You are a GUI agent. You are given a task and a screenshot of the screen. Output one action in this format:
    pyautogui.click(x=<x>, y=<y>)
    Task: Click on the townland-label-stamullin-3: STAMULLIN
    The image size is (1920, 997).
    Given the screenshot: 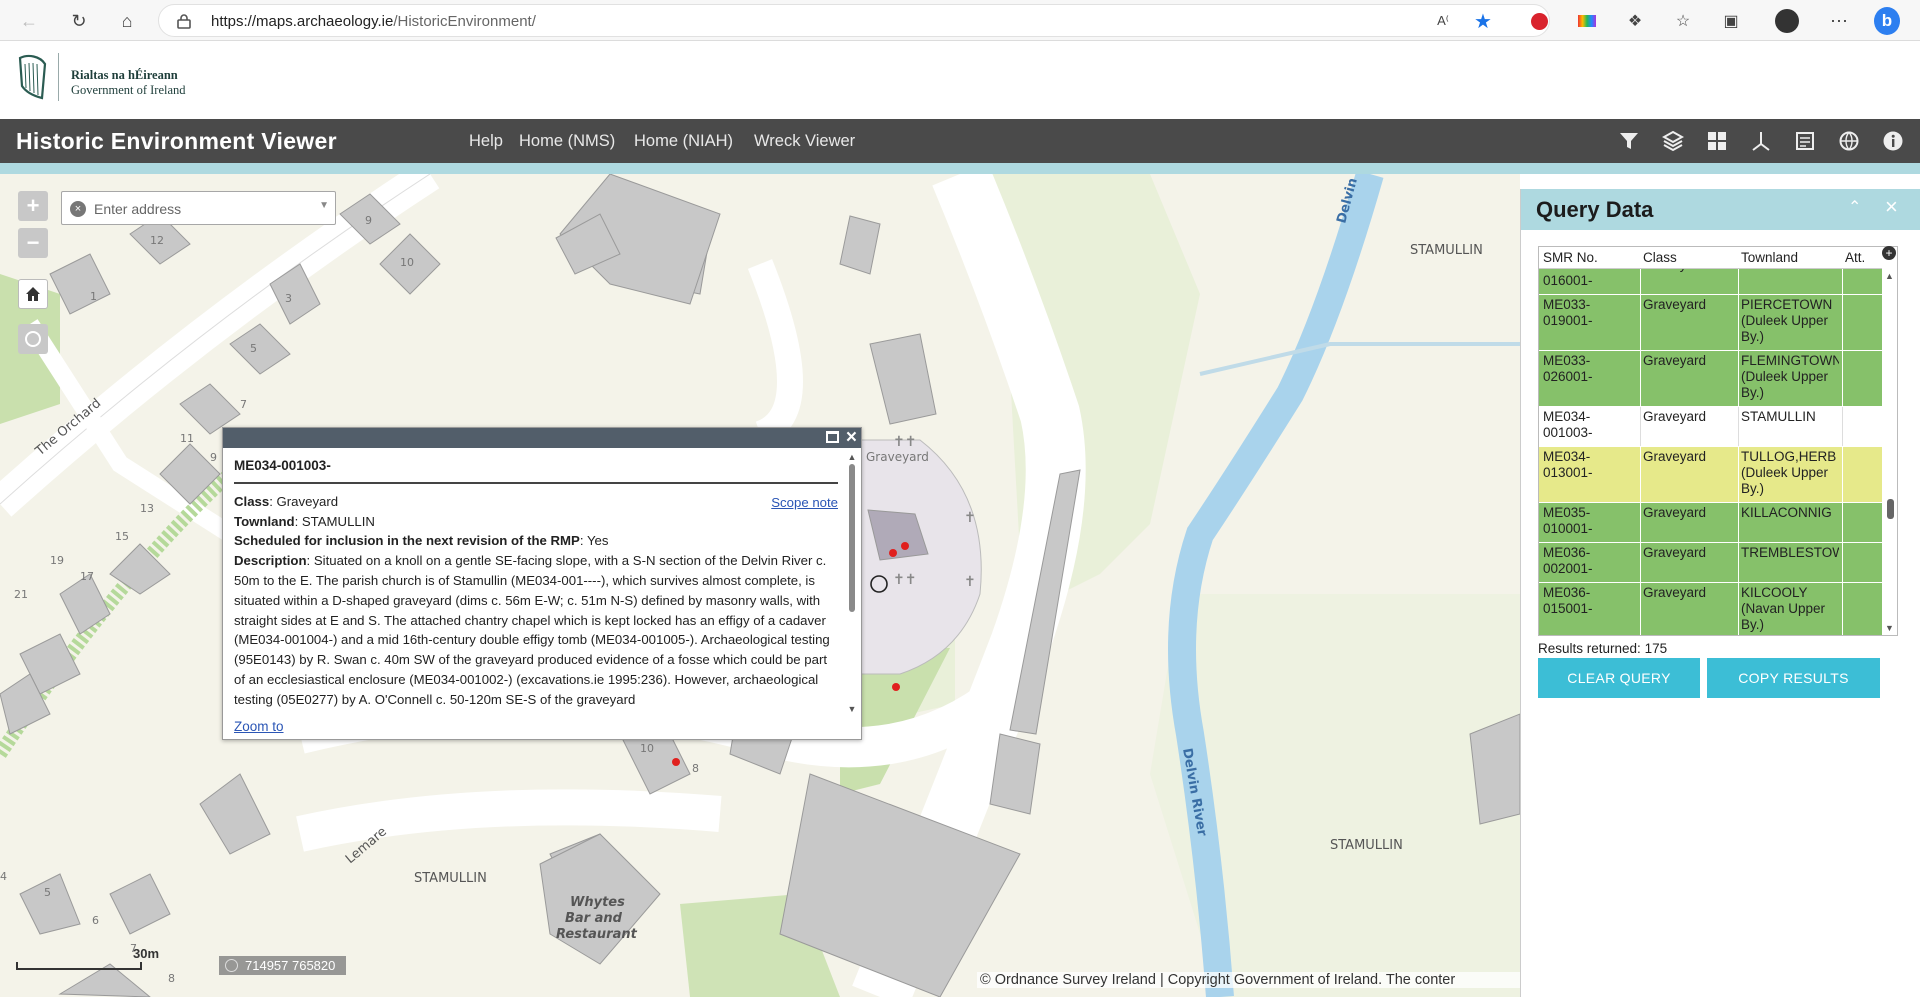 What is the action you would take?
    pyautogui.click(x=1446, y=250)
    